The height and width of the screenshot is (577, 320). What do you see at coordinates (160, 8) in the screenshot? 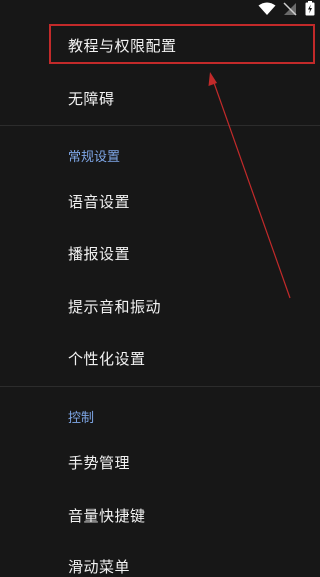
I see `status-bar` at bounding box center [160, 8].